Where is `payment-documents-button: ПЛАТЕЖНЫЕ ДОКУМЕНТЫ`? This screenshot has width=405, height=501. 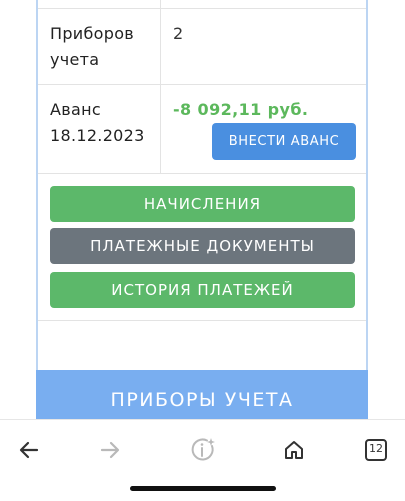
payment-documents-button: ПЛАТЕЖНЫЕ ДОКУМЕНТЫ is located at coordinates (202, 246).